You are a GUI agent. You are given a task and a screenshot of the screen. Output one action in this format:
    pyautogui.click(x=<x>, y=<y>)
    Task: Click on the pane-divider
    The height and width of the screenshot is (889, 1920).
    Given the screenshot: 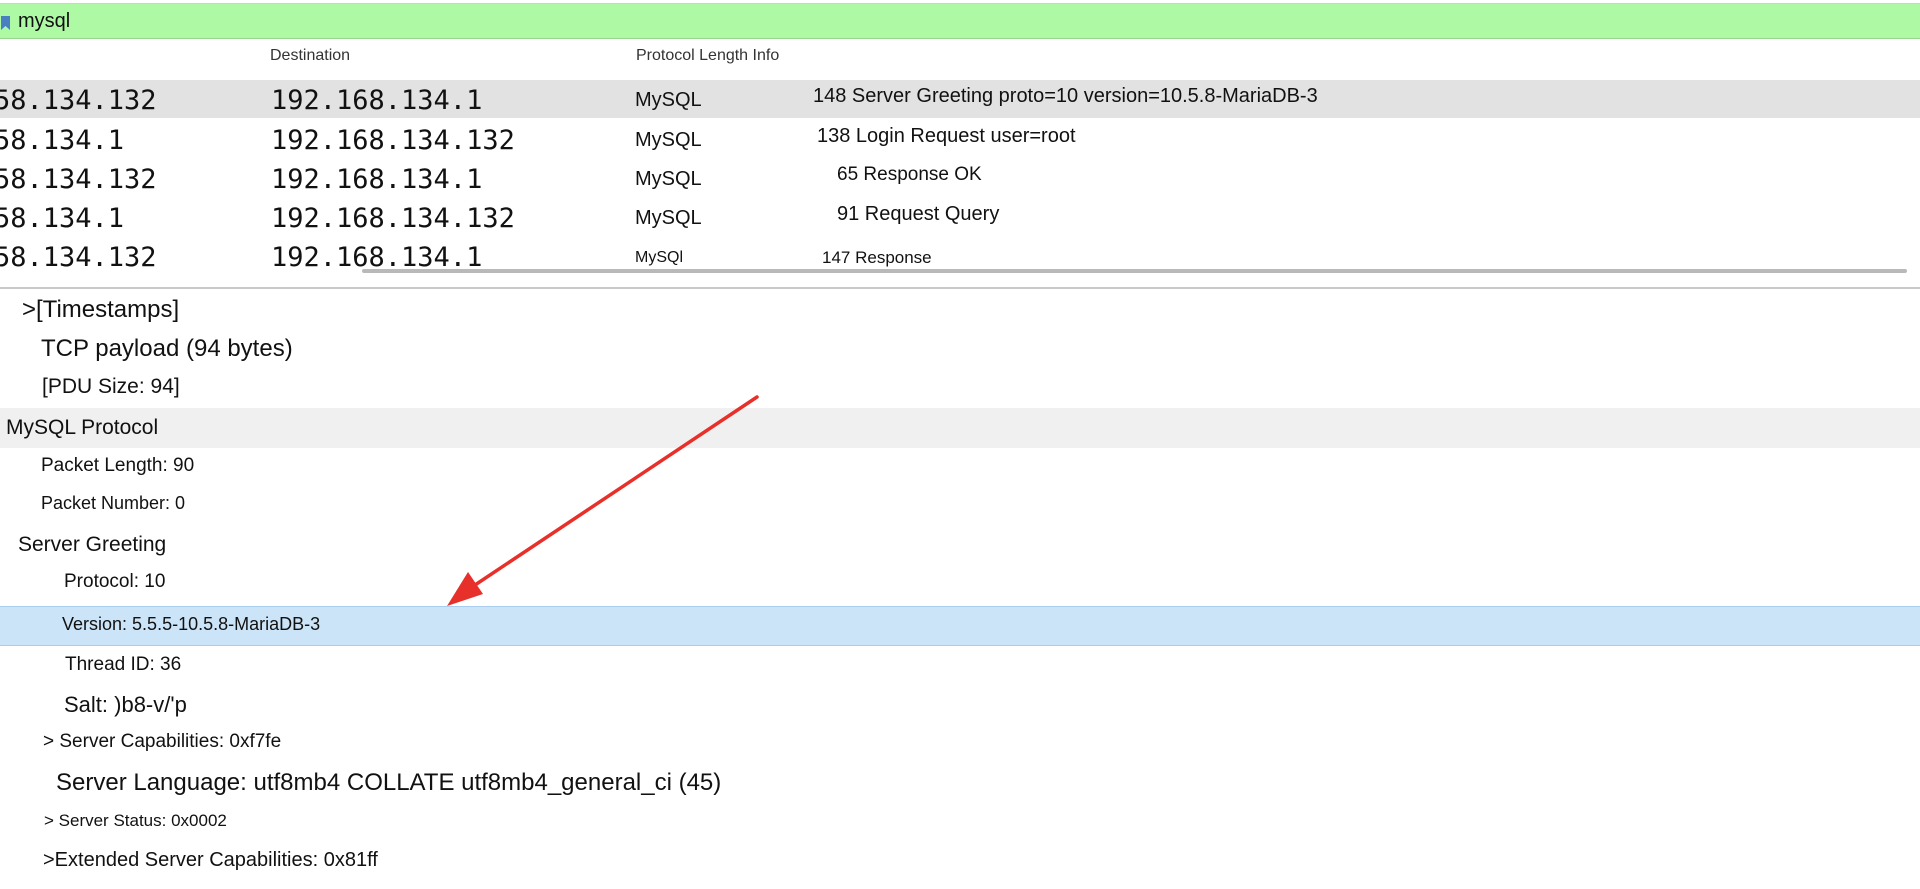 What is the action you would take?
    pyautogui.click(x=960, y=288)
    